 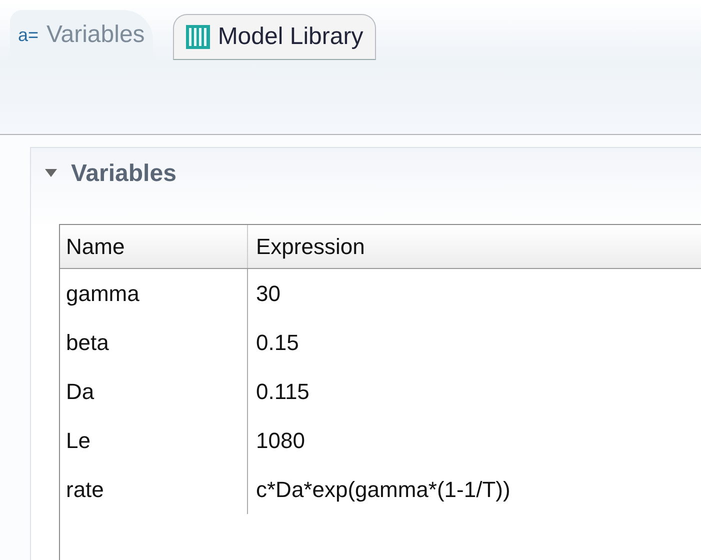 What do you see at coordinates (198, 37) in the screenshot?
I see `bars-icon` at bounding box center [198, 37].